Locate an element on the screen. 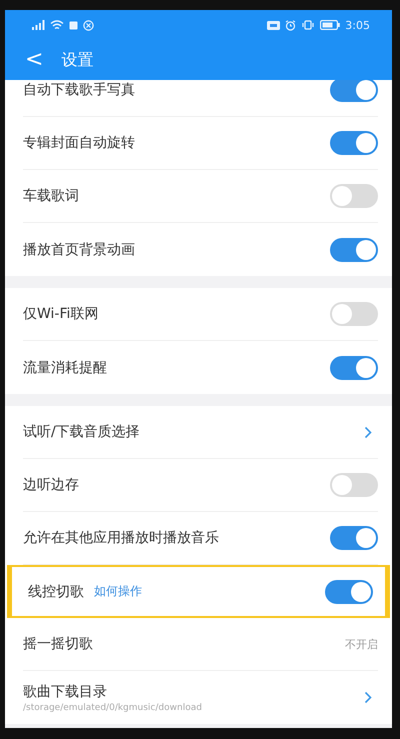  square-icon is located at coordinates (73, 25).